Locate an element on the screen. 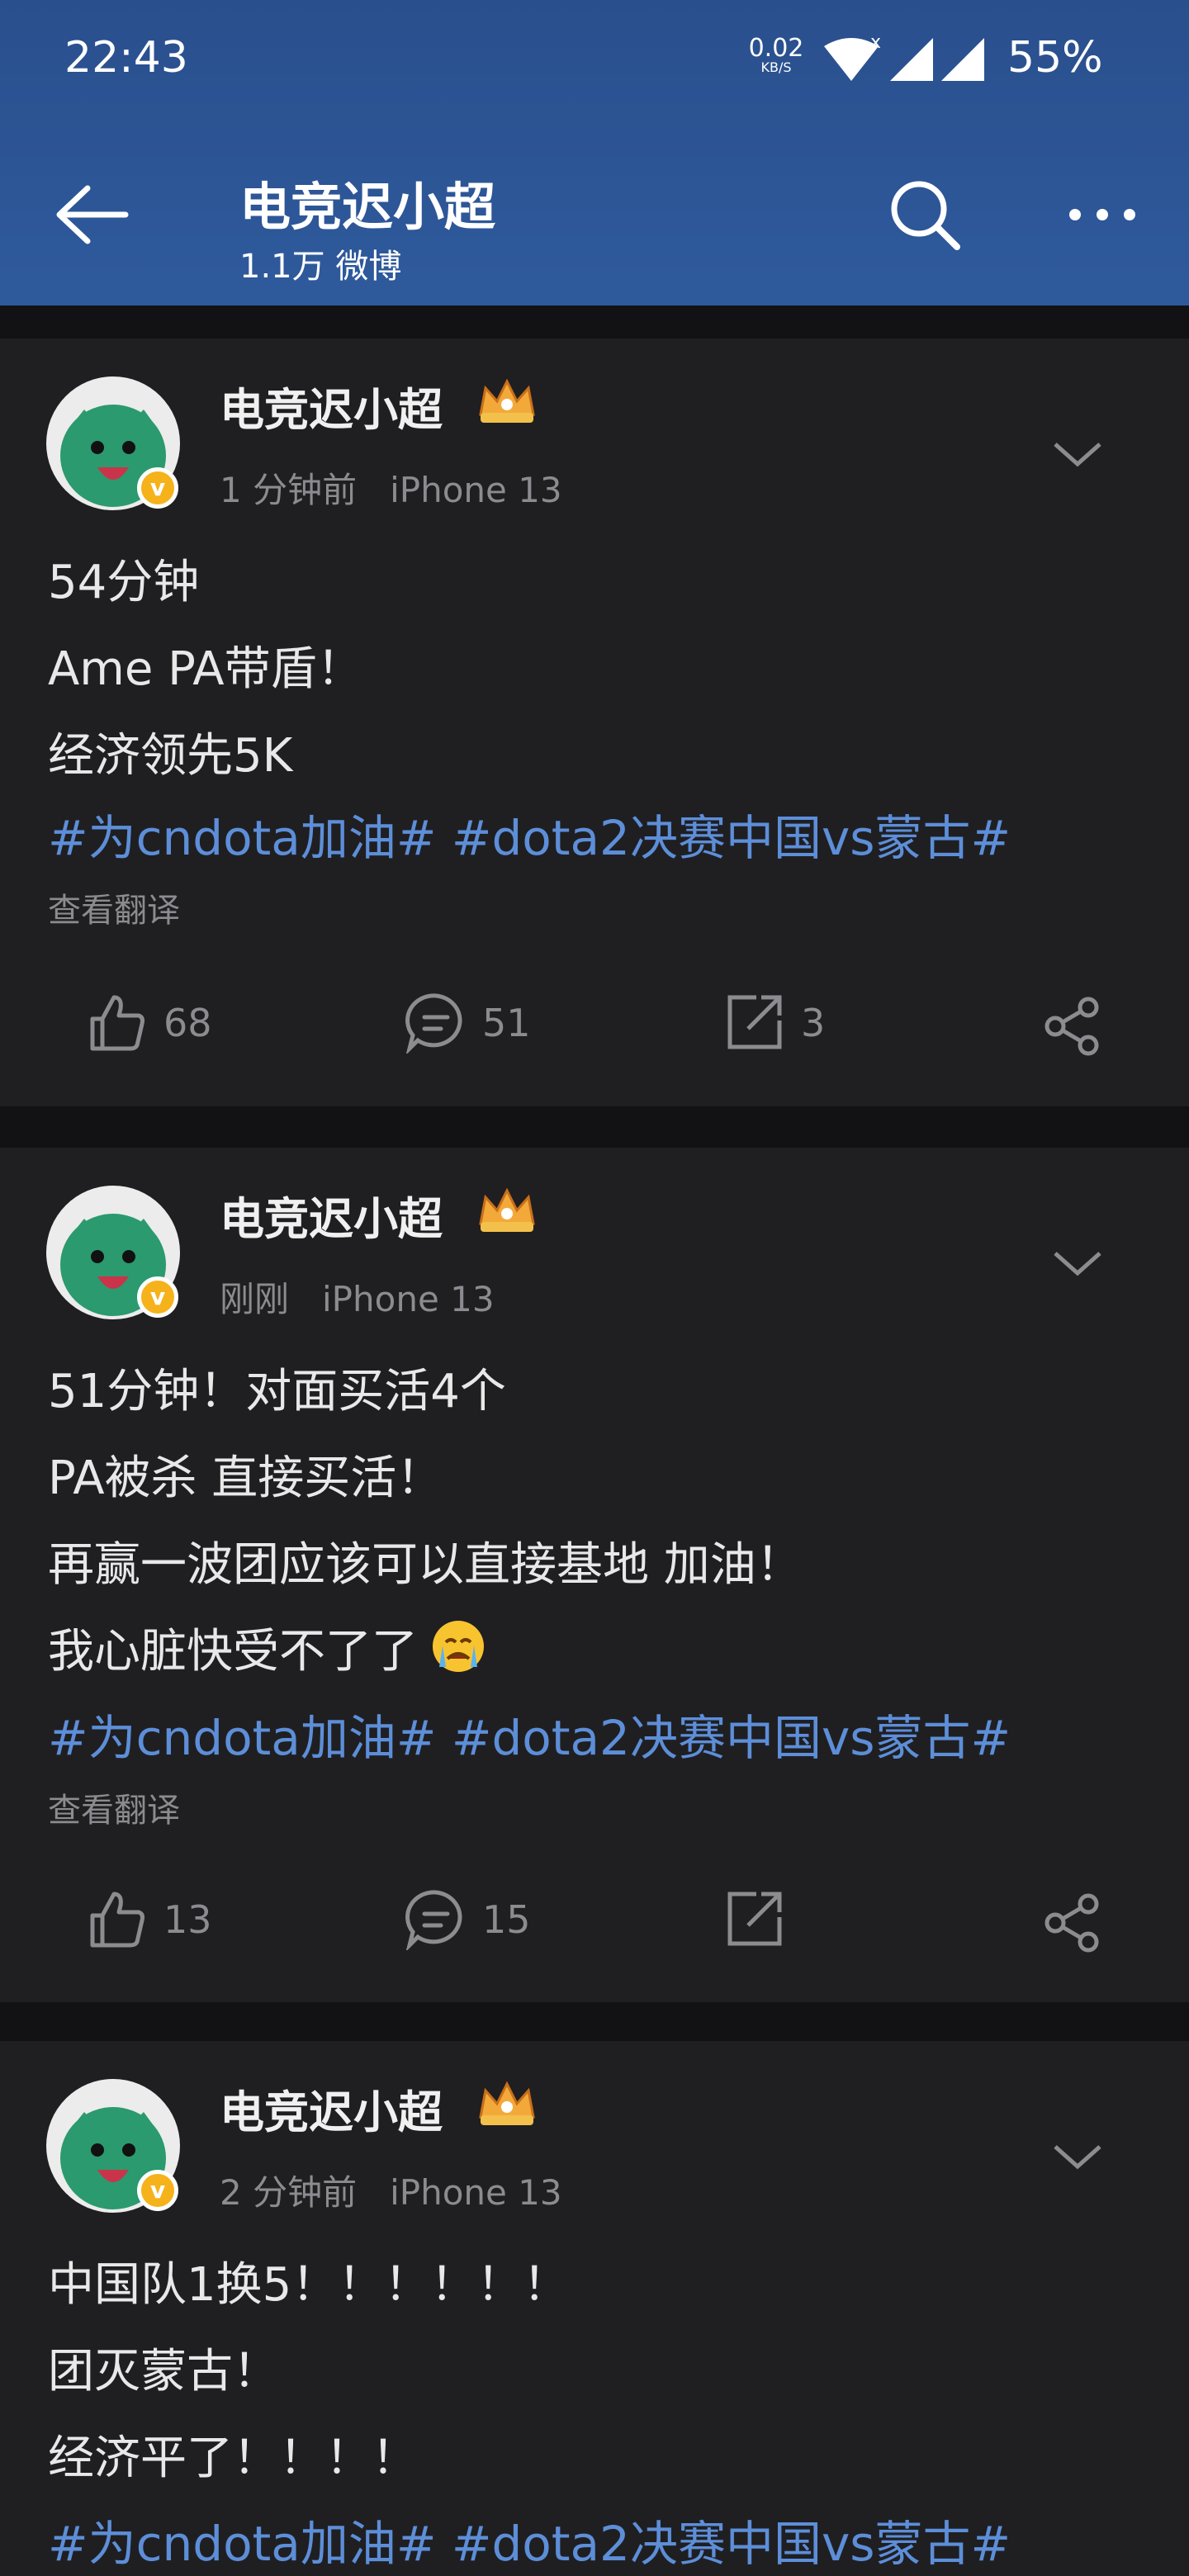  post-text-line: 再赢一波团应该可以直接基地 加油！ is located at coordinates (425, 1565).